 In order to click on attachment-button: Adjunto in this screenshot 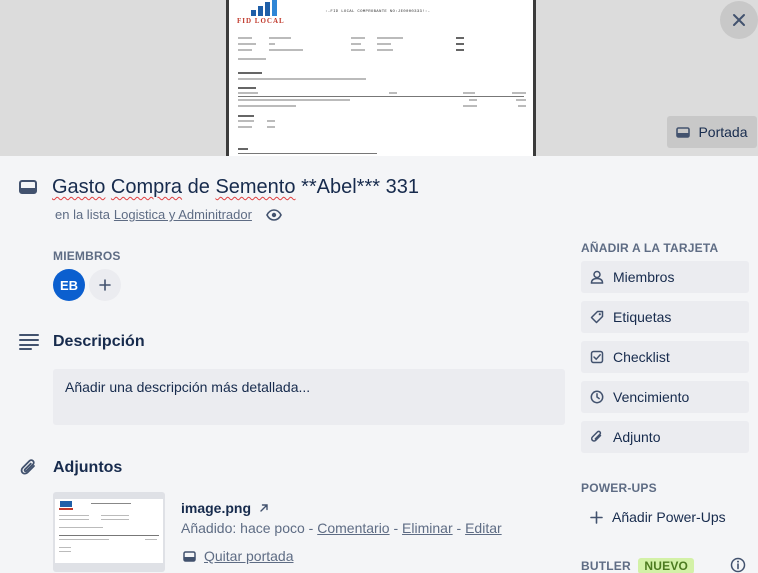, I will do `click(665, 437)`.